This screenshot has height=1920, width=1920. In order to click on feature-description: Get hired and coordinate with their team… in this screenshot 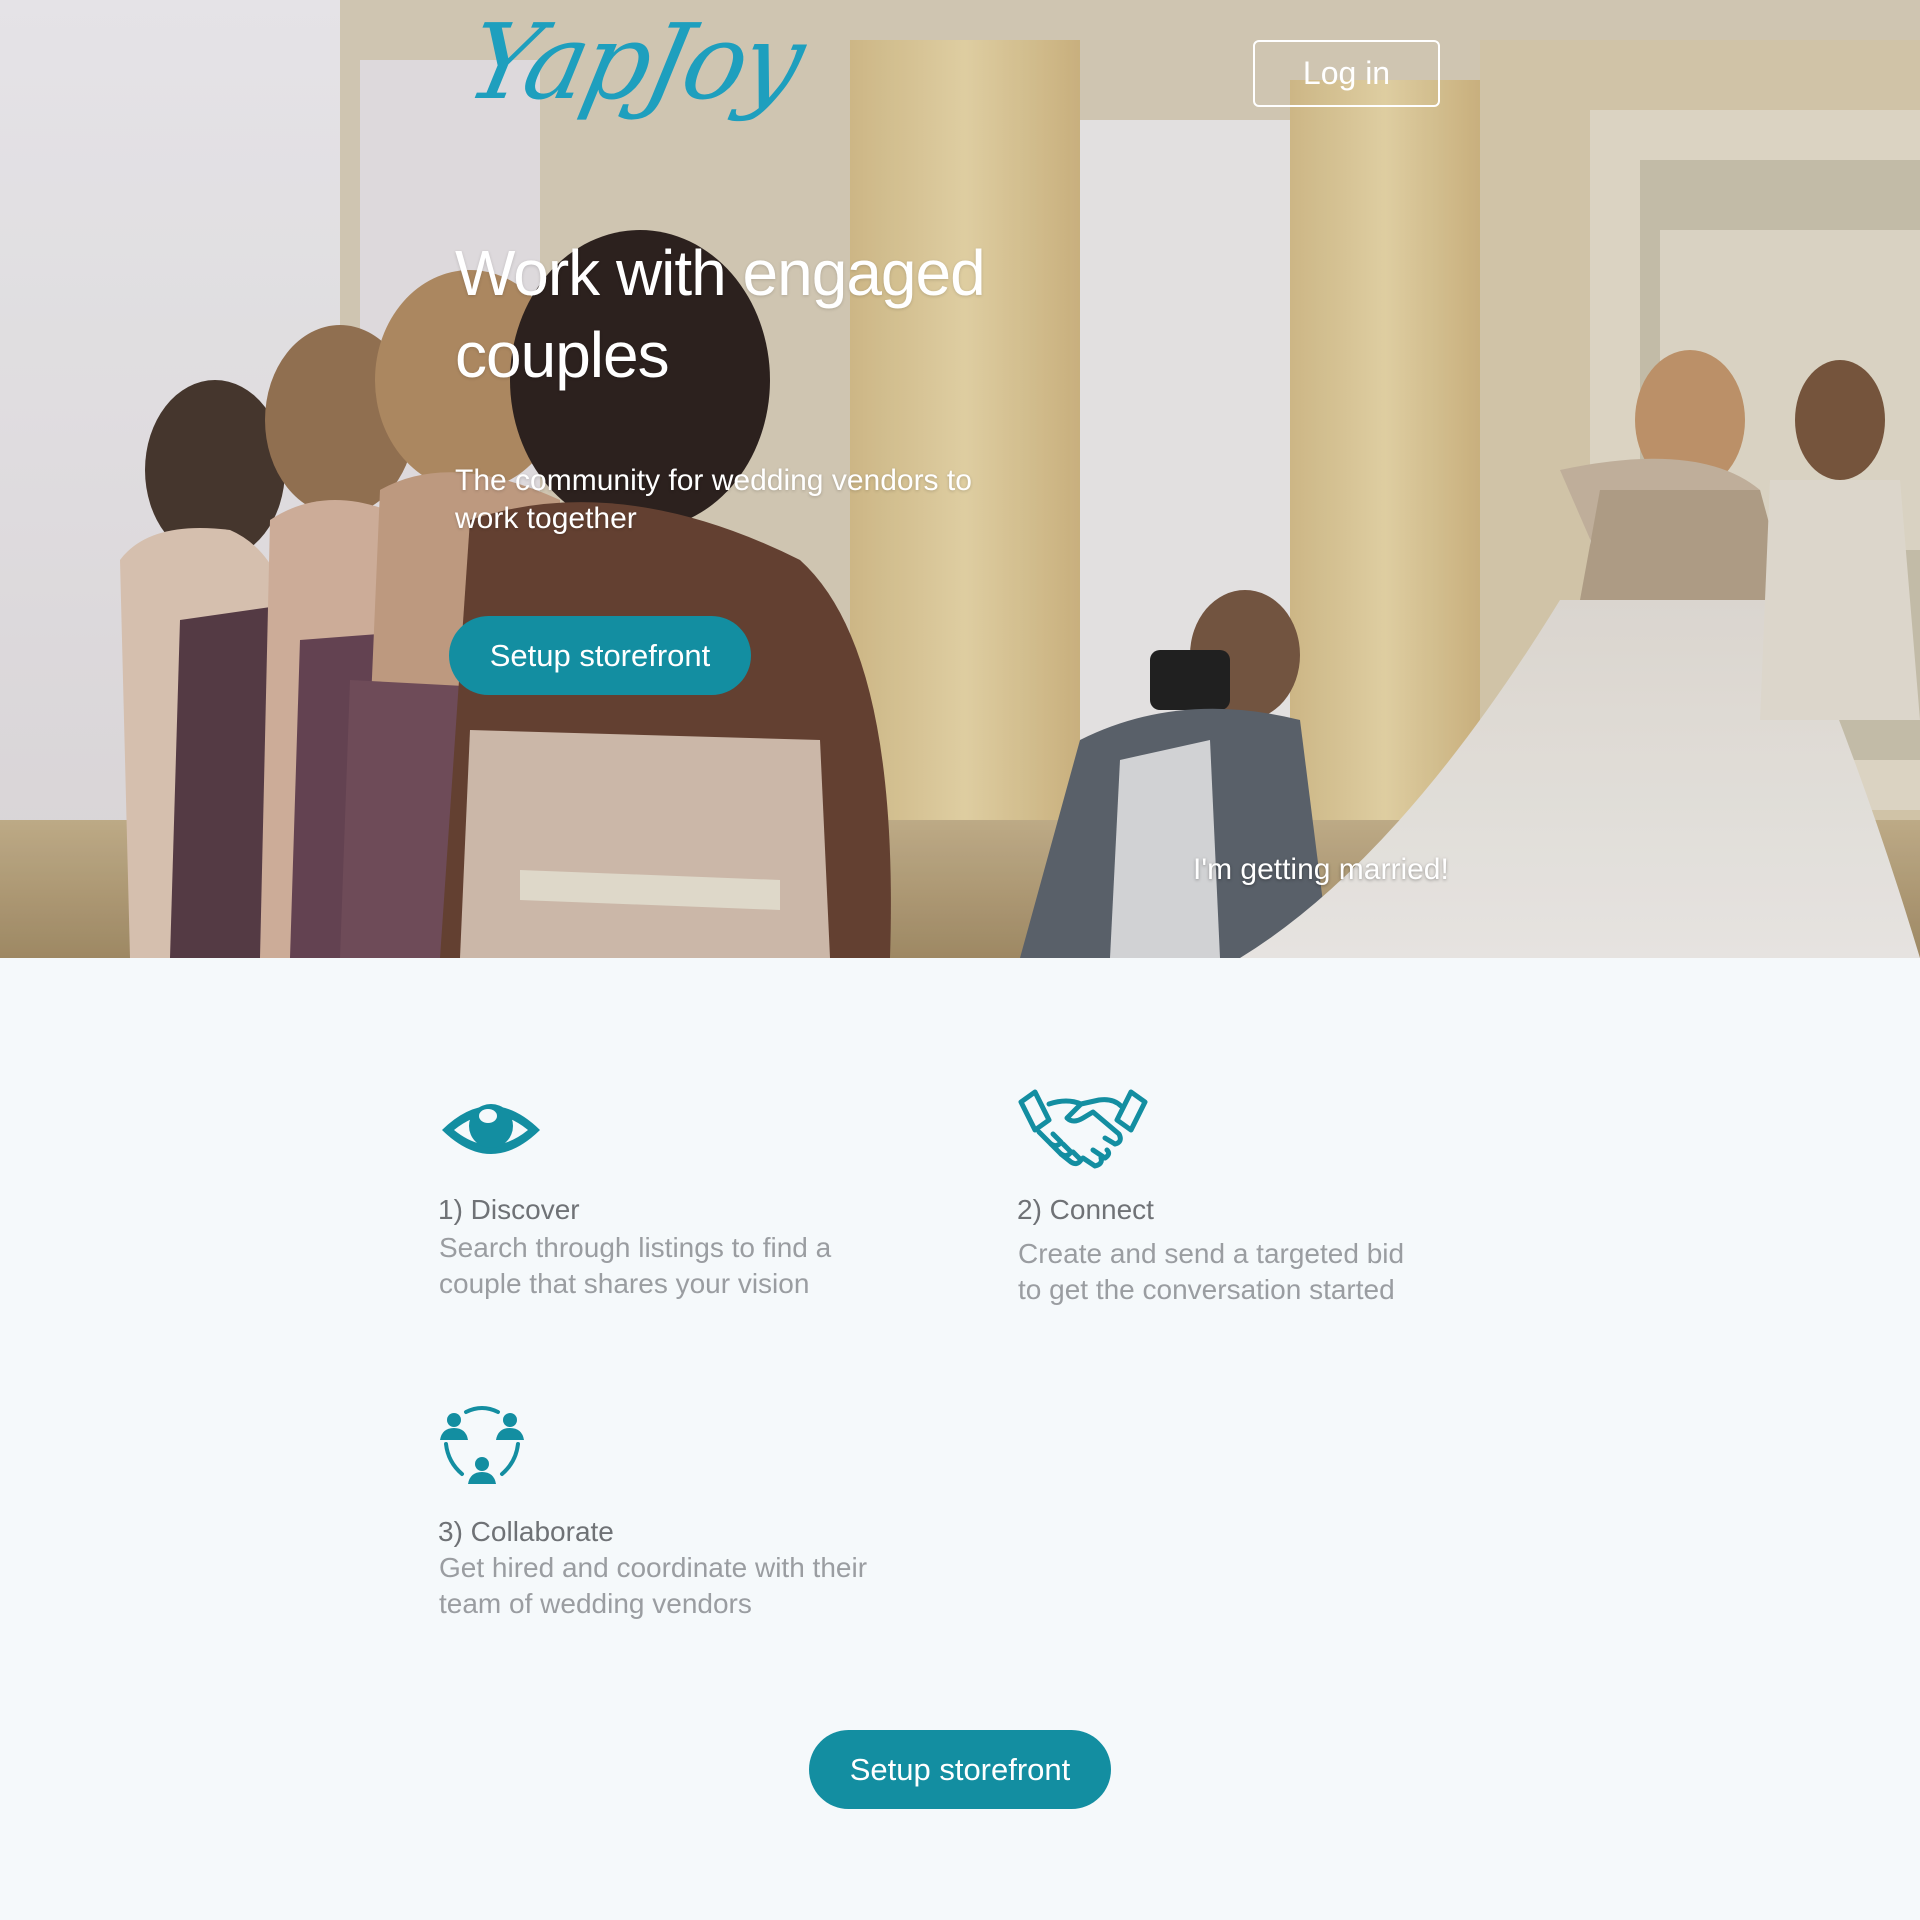, I will do `click(653, 1585)`.